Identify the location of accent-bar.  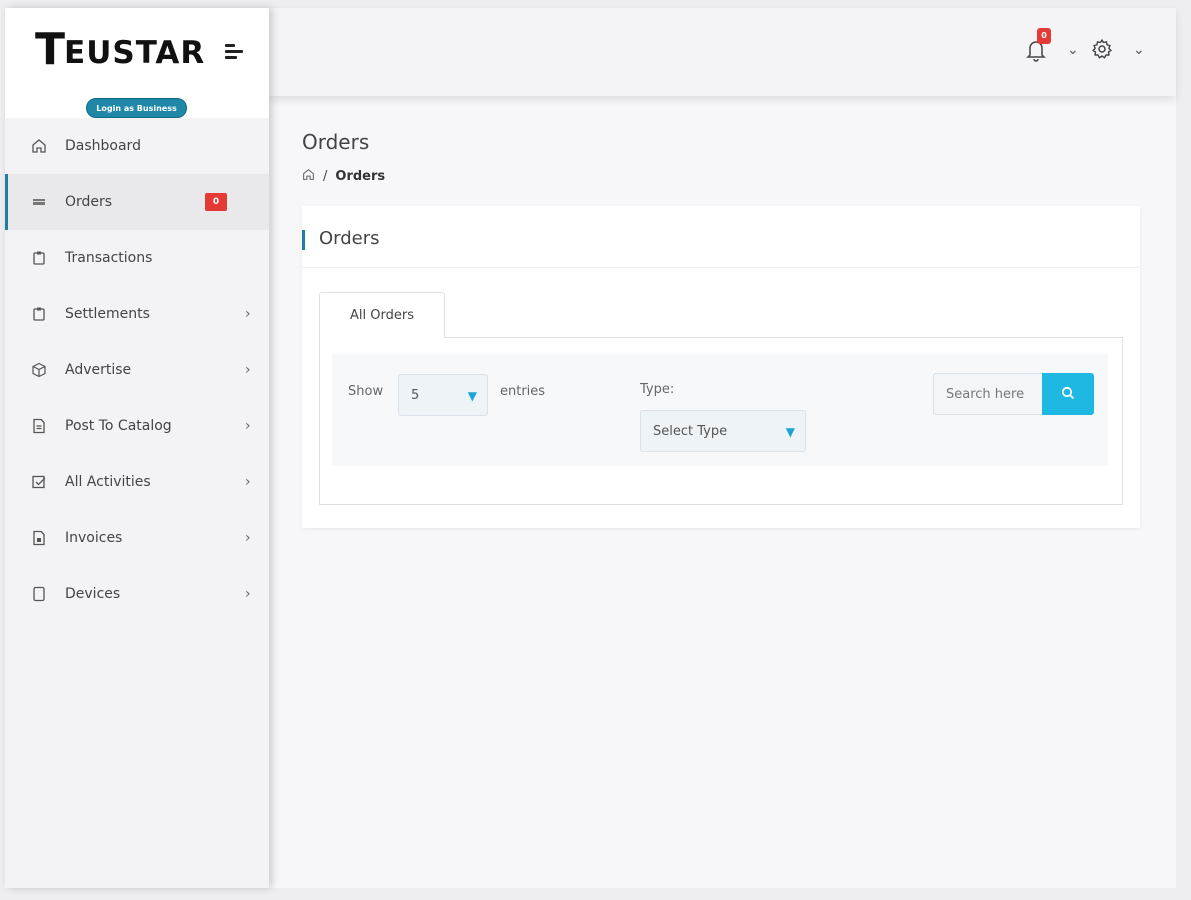
(303, 240).